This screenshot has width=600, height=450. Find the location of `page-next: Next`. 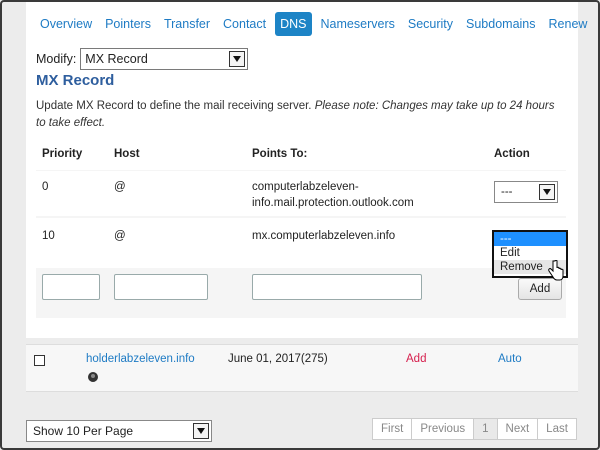

page-next: Next is located at coordinates (518, 429).